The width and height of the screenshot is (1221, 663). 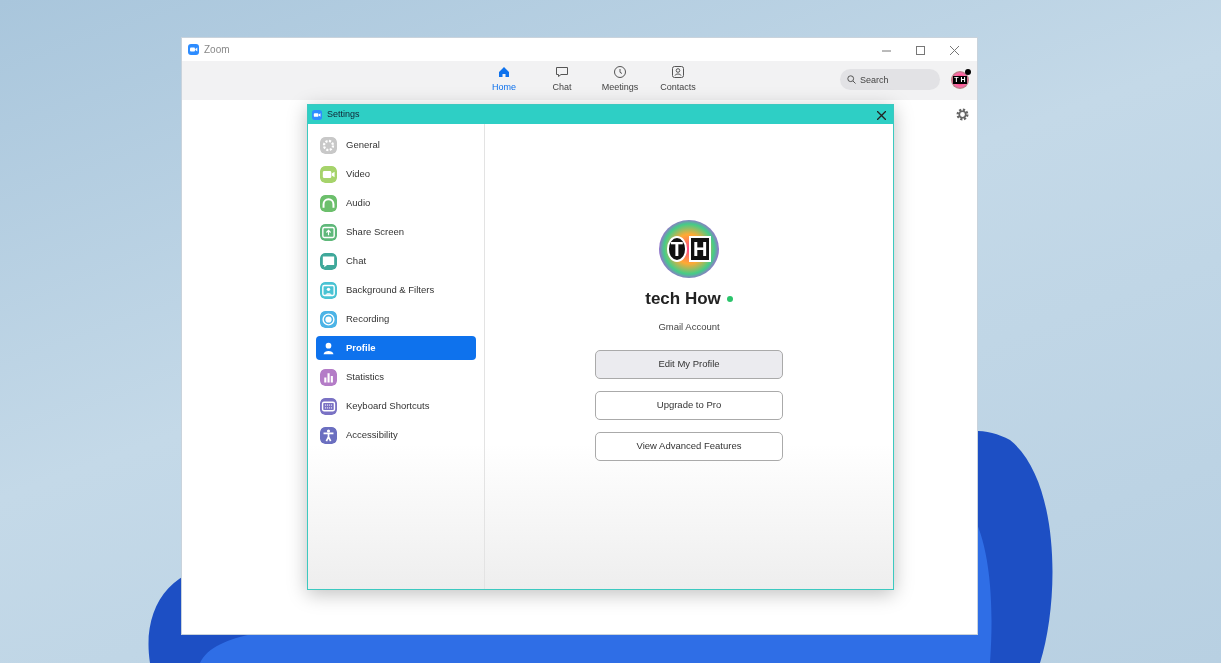 I want to click on profile-action-button: View Advanced Features, so click(x=689, y=446).